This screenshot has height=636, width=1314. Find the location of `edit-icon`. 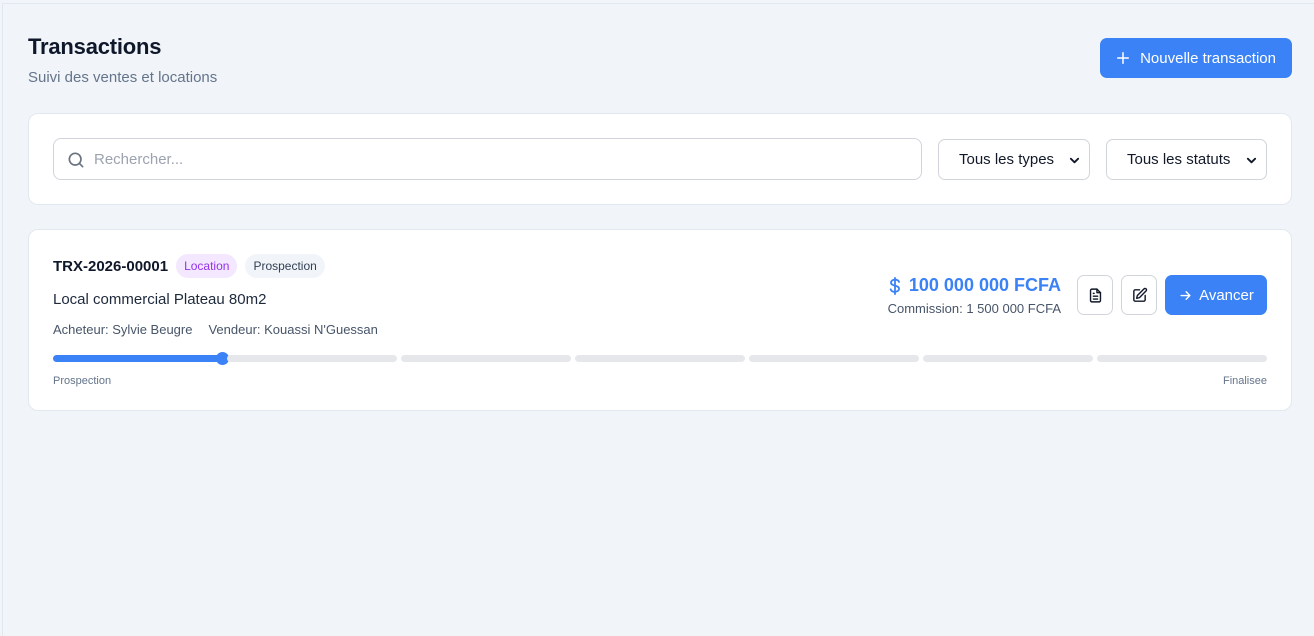

edit-icon is located at coordinates (1139, 294).